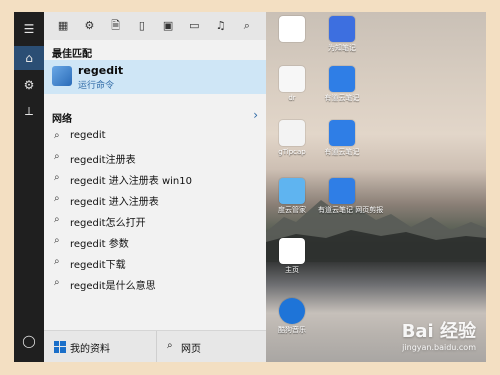 The image size is (500, 375). I want to click on desktop-icon-label: 主页, so click(292, 270).